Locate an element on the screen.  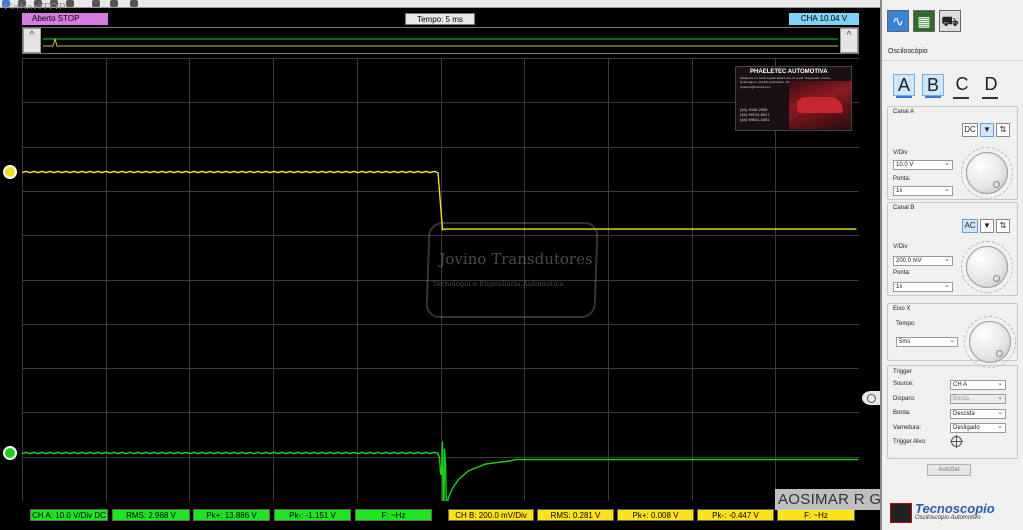
autoset-button: AutoSet is located at coordinates (949, 470).